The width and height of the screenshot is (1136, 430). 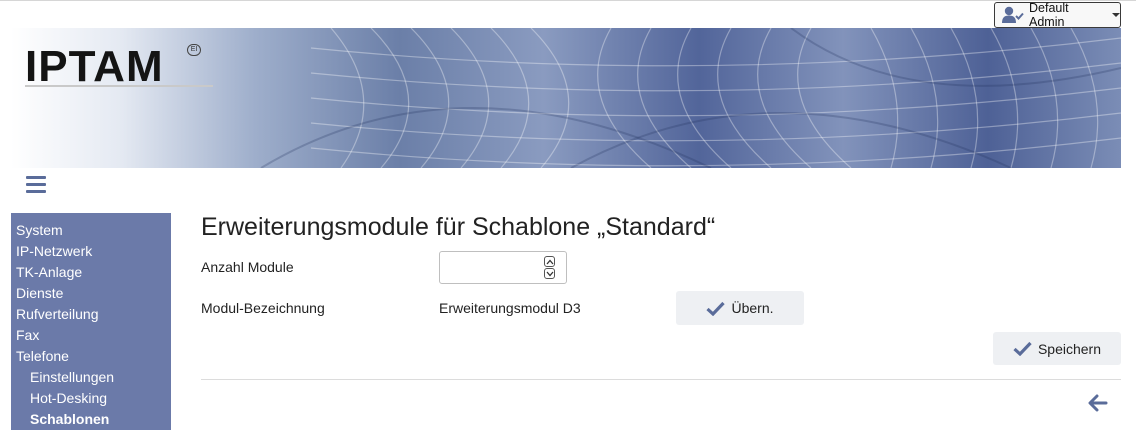 I want to click on content-divider, so click(x=661, y=379).